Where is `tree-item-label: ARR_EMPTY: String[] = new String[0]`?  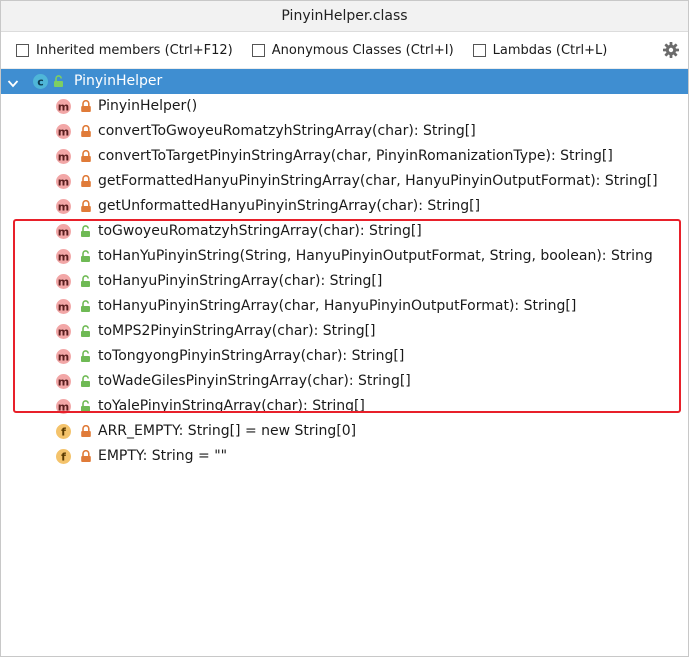
tree-item-label: ARR_EMPTY: String[] = new String[0] is located at coordinates (227, 431).